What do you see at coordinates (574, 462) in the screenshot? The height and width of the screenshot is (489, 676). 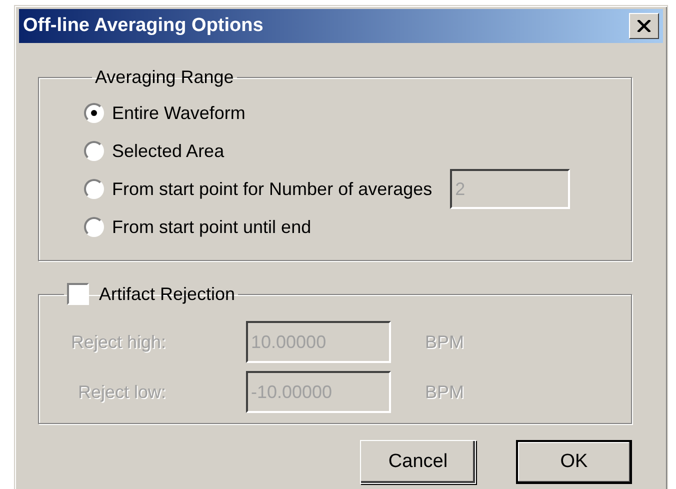 I see `dialog-button: OK` at bounding box center [574, 462].